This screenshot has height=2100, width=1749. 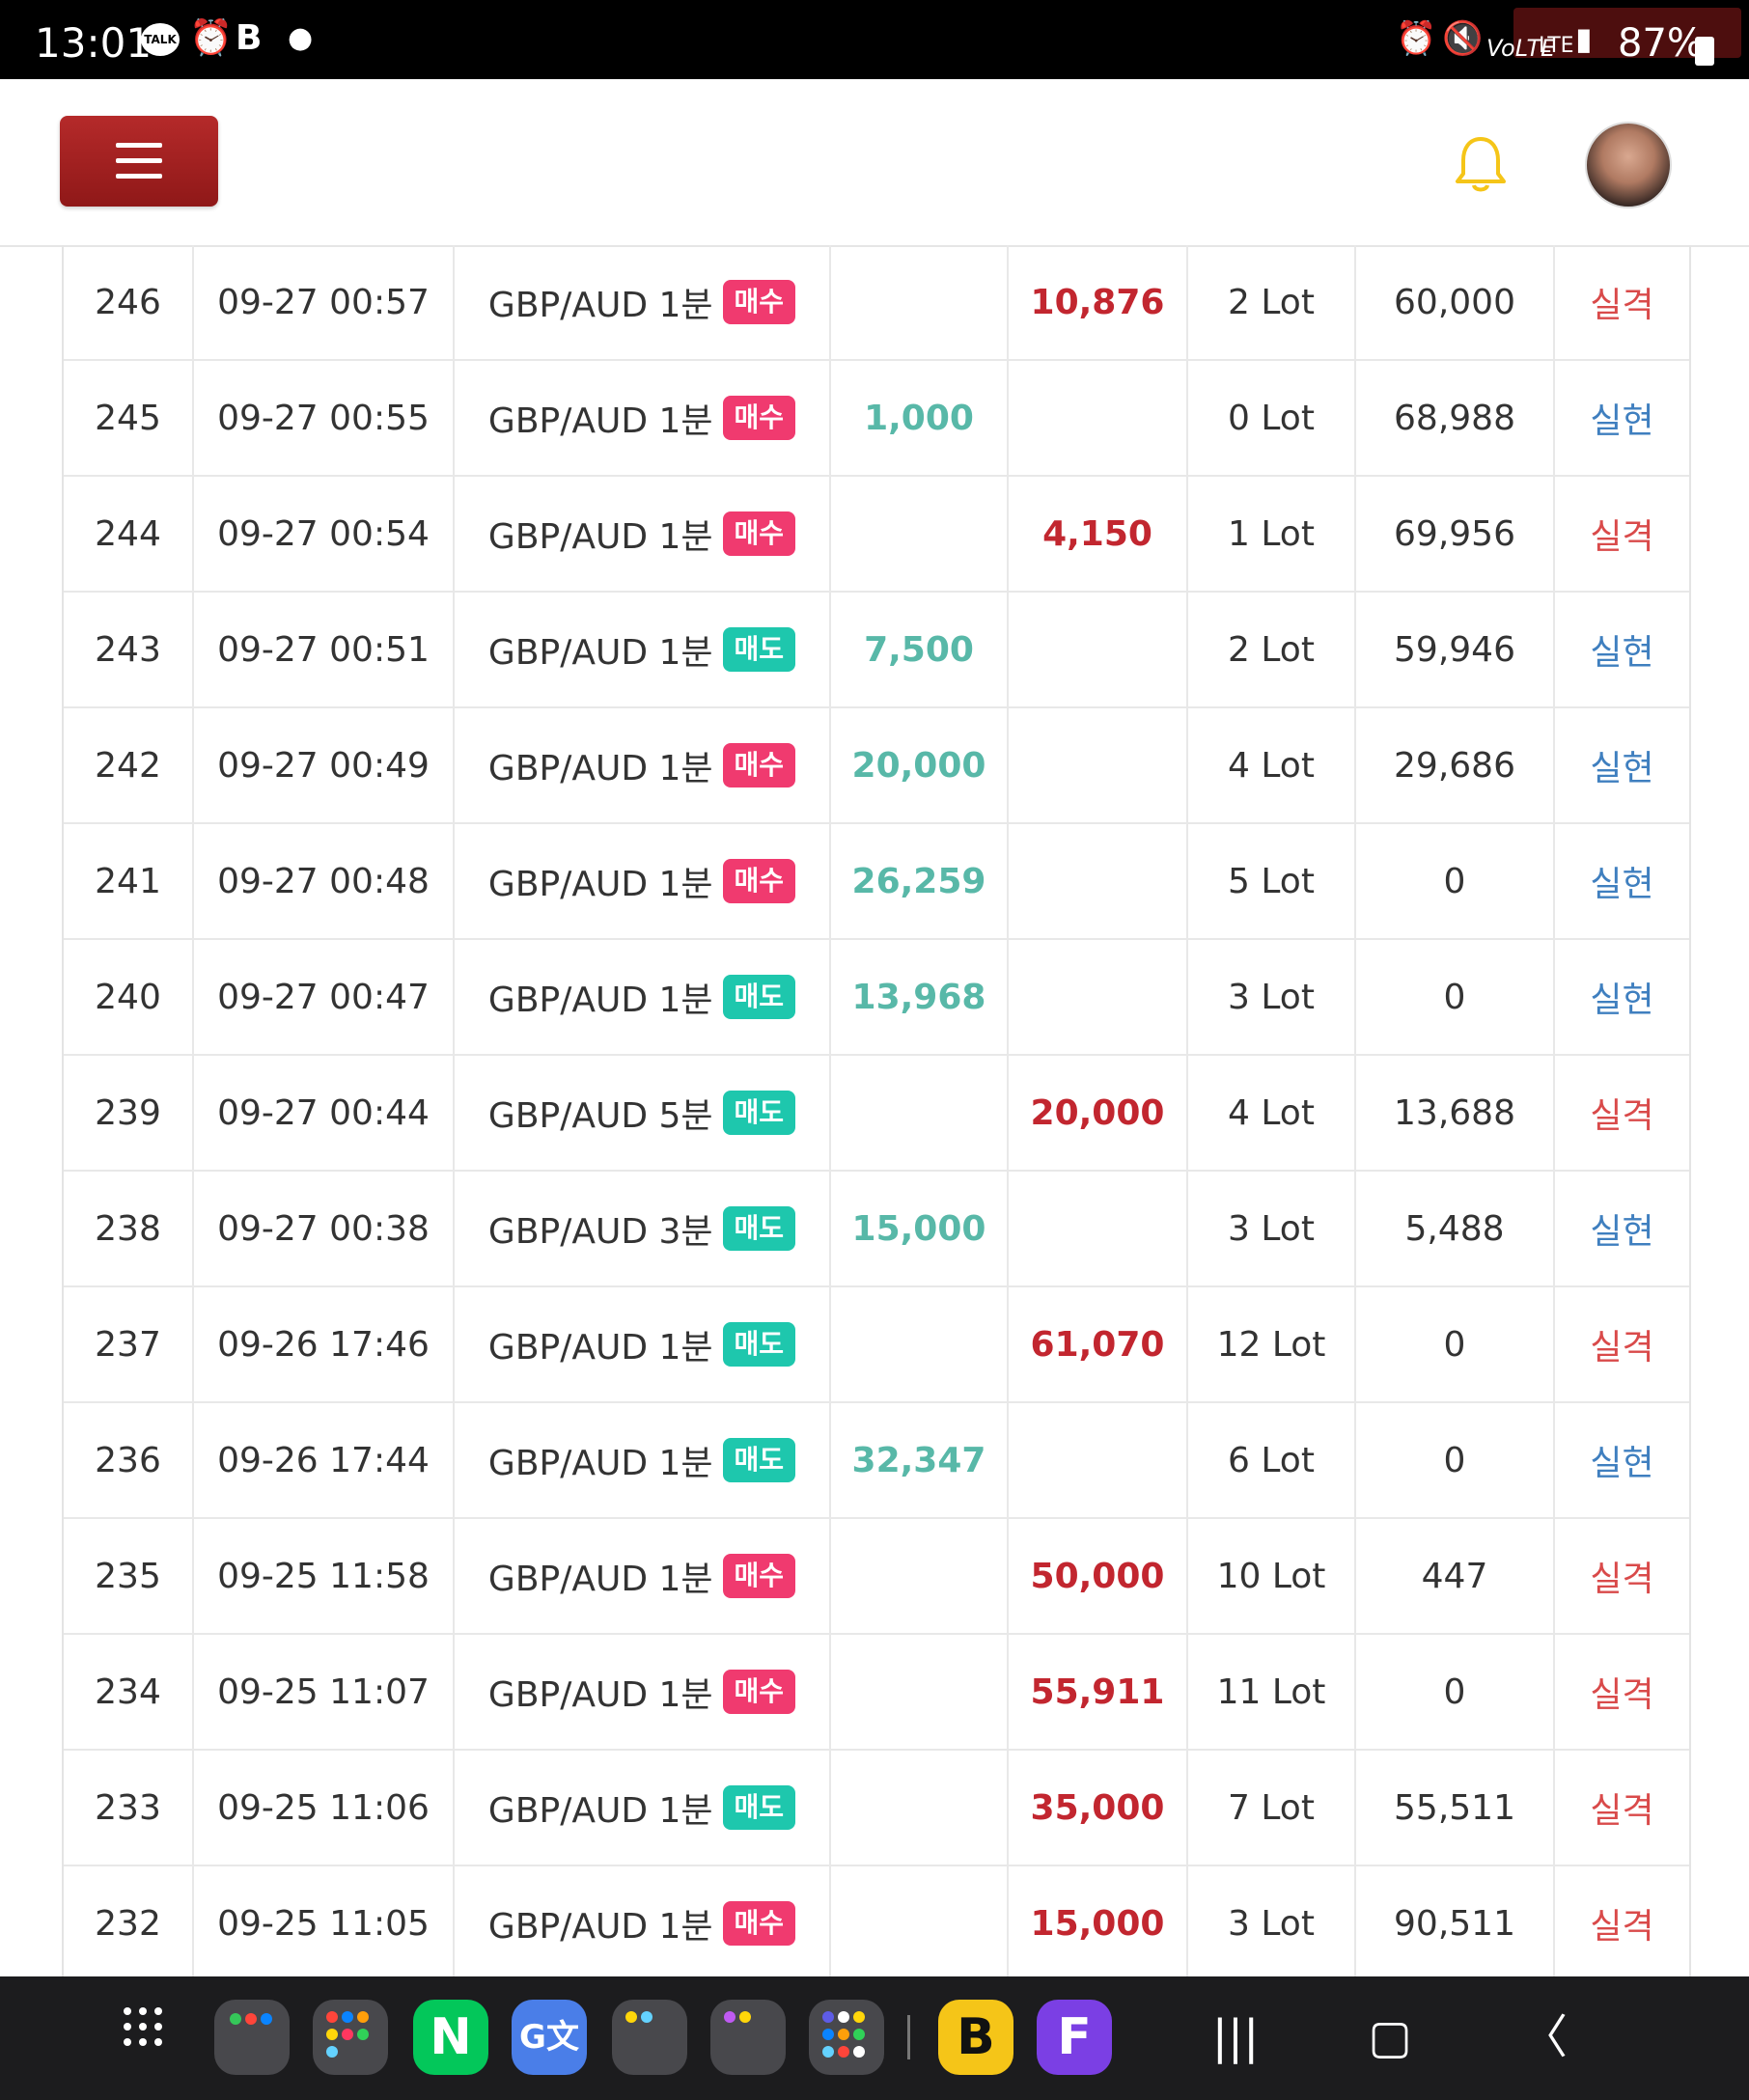 What do you see at coordinates (1235, 2037) in the screenshot?
I see `recents-button: |||` at bounding box center [1235, 2037].